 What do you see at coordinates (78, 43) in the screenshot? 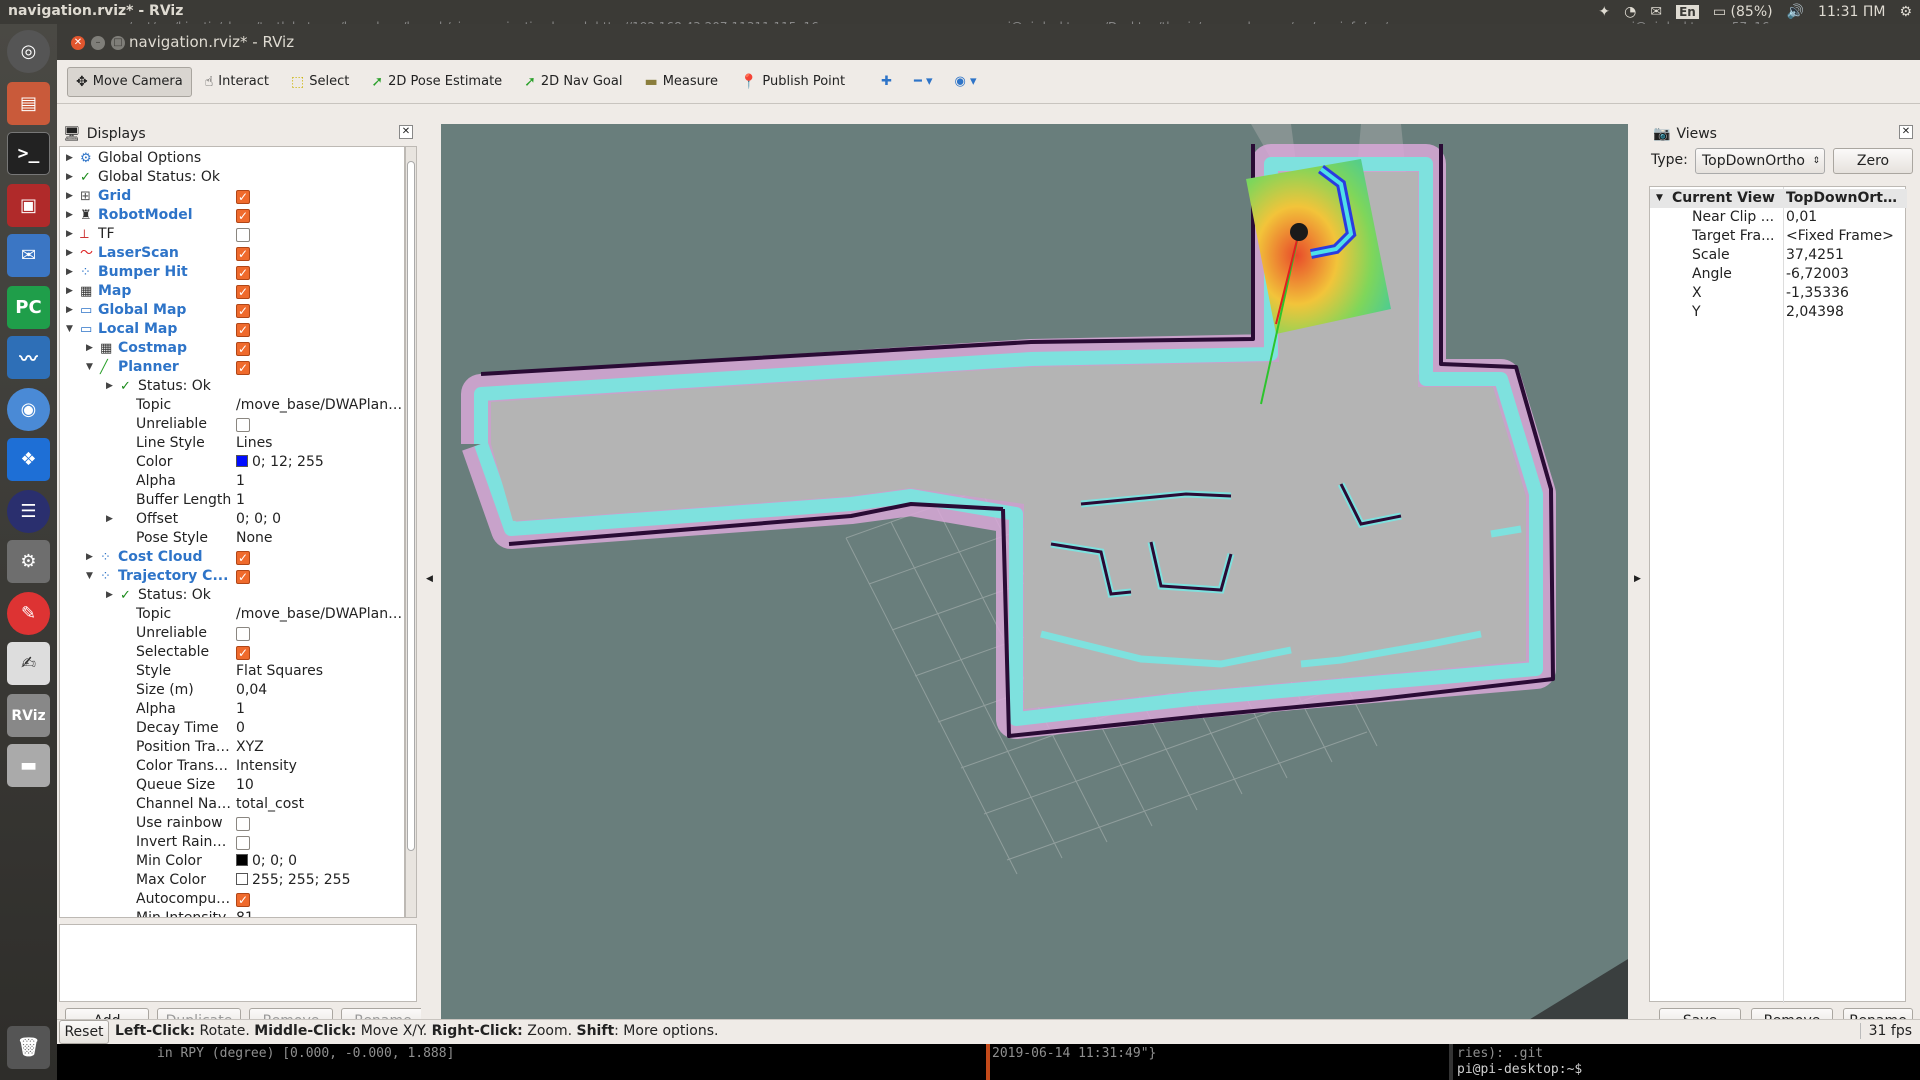
I see `close-window-icon: ✕` at bounding box center [78, 43].